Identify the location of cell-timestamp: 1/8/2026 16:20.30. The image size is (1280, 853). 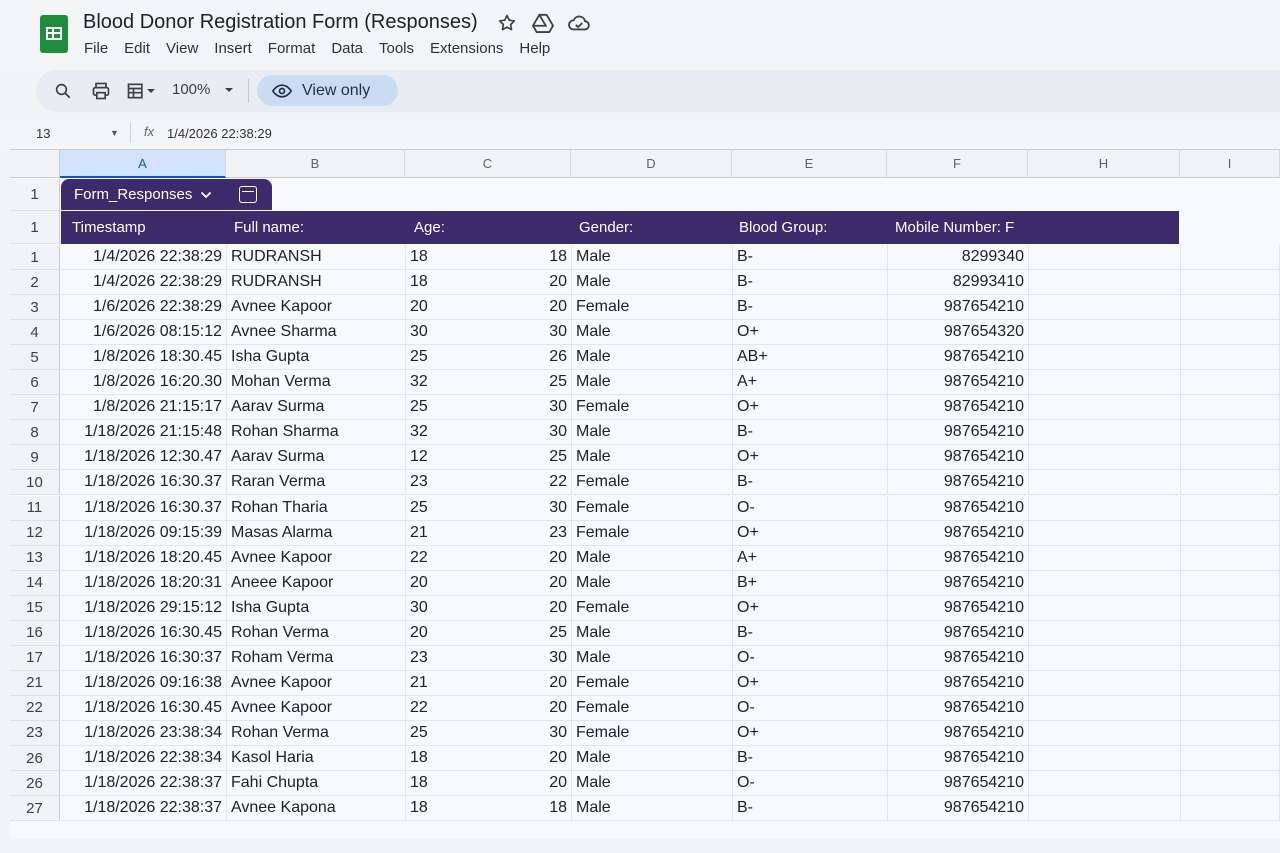
(144, 382).